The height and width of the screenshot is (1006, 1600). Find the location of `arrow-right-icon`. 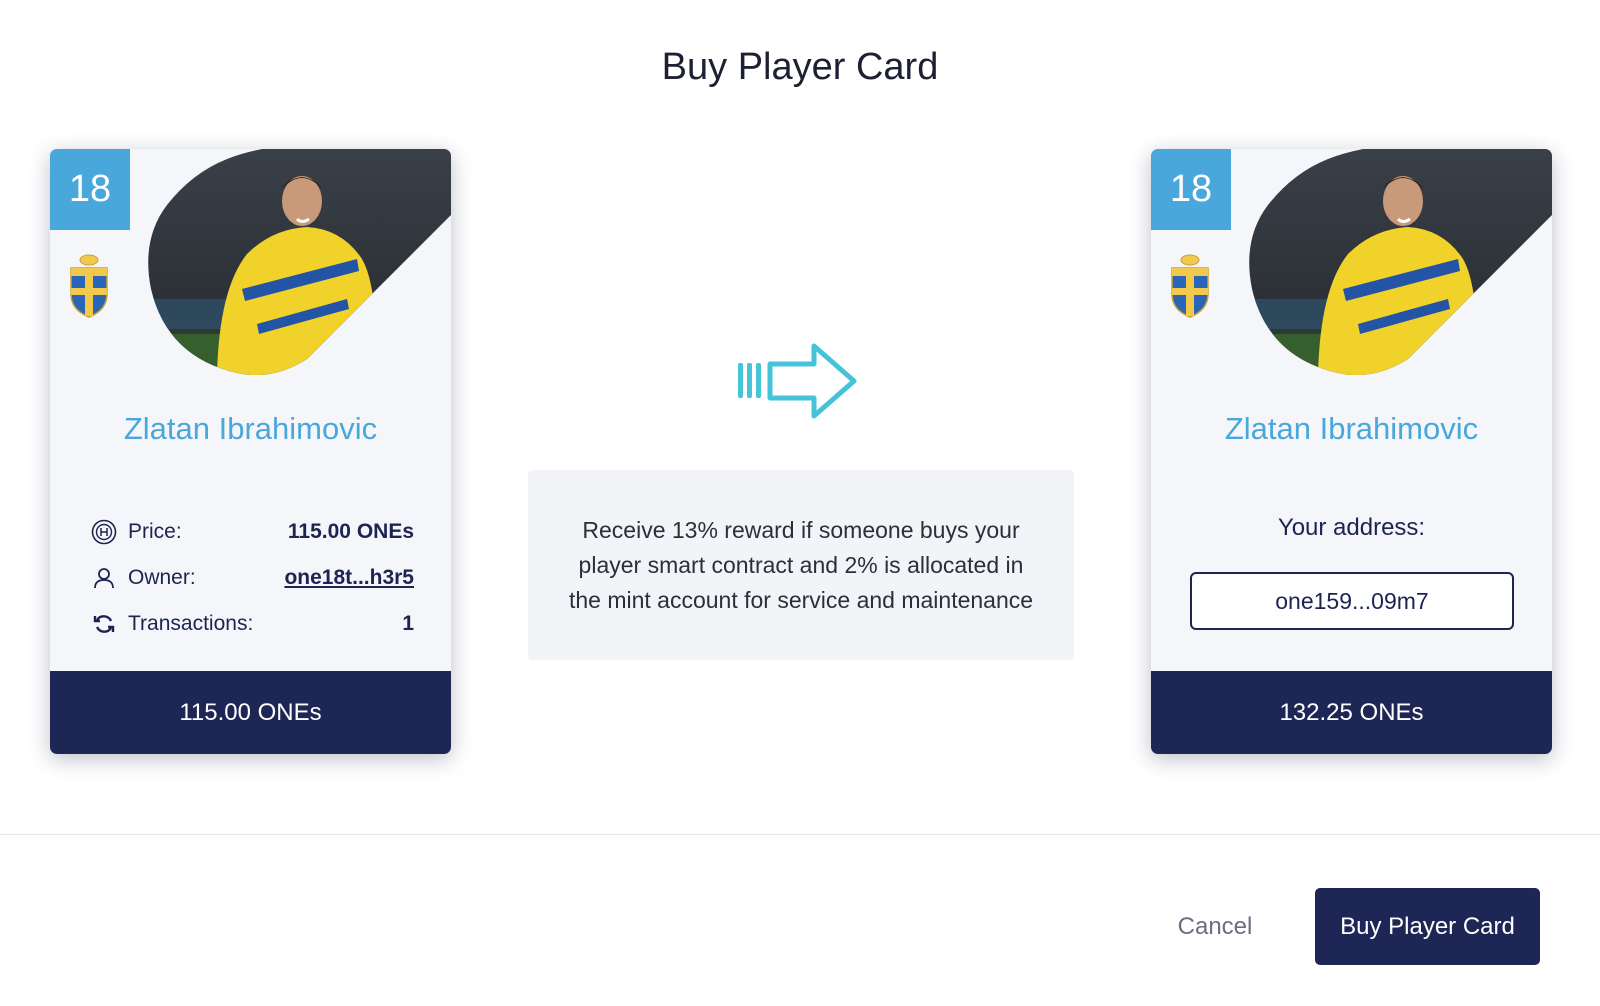

arrow-right-icon is located at coordinates (797, 381).